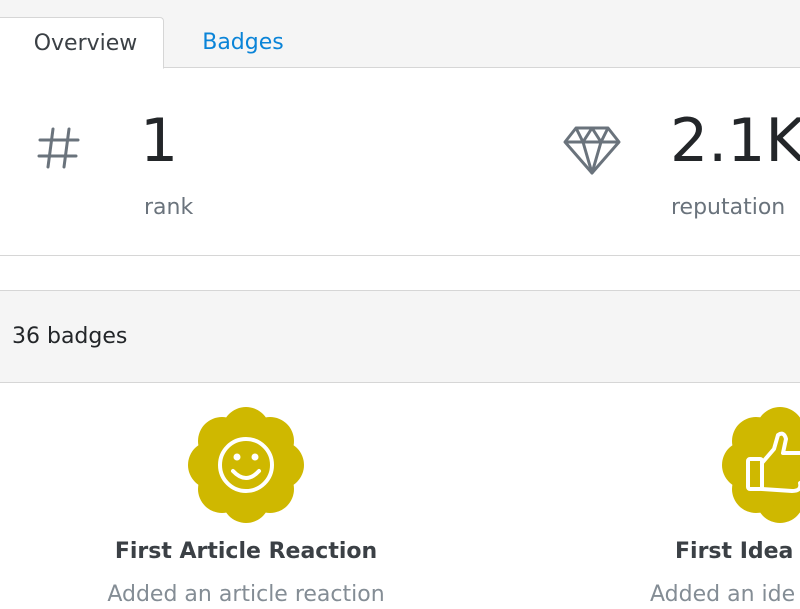 This screenshot has height=609, width=800. I want to click on rank-value: 1, so click(159, 141).